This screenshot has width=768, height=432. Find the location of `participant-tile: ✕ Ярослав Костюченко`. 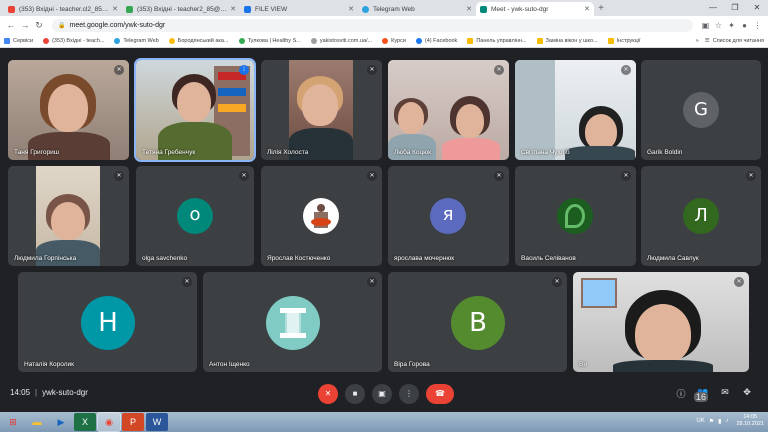

participant-tile: ✕ Ярослав Костюченко is located at coordinates (321, 216).